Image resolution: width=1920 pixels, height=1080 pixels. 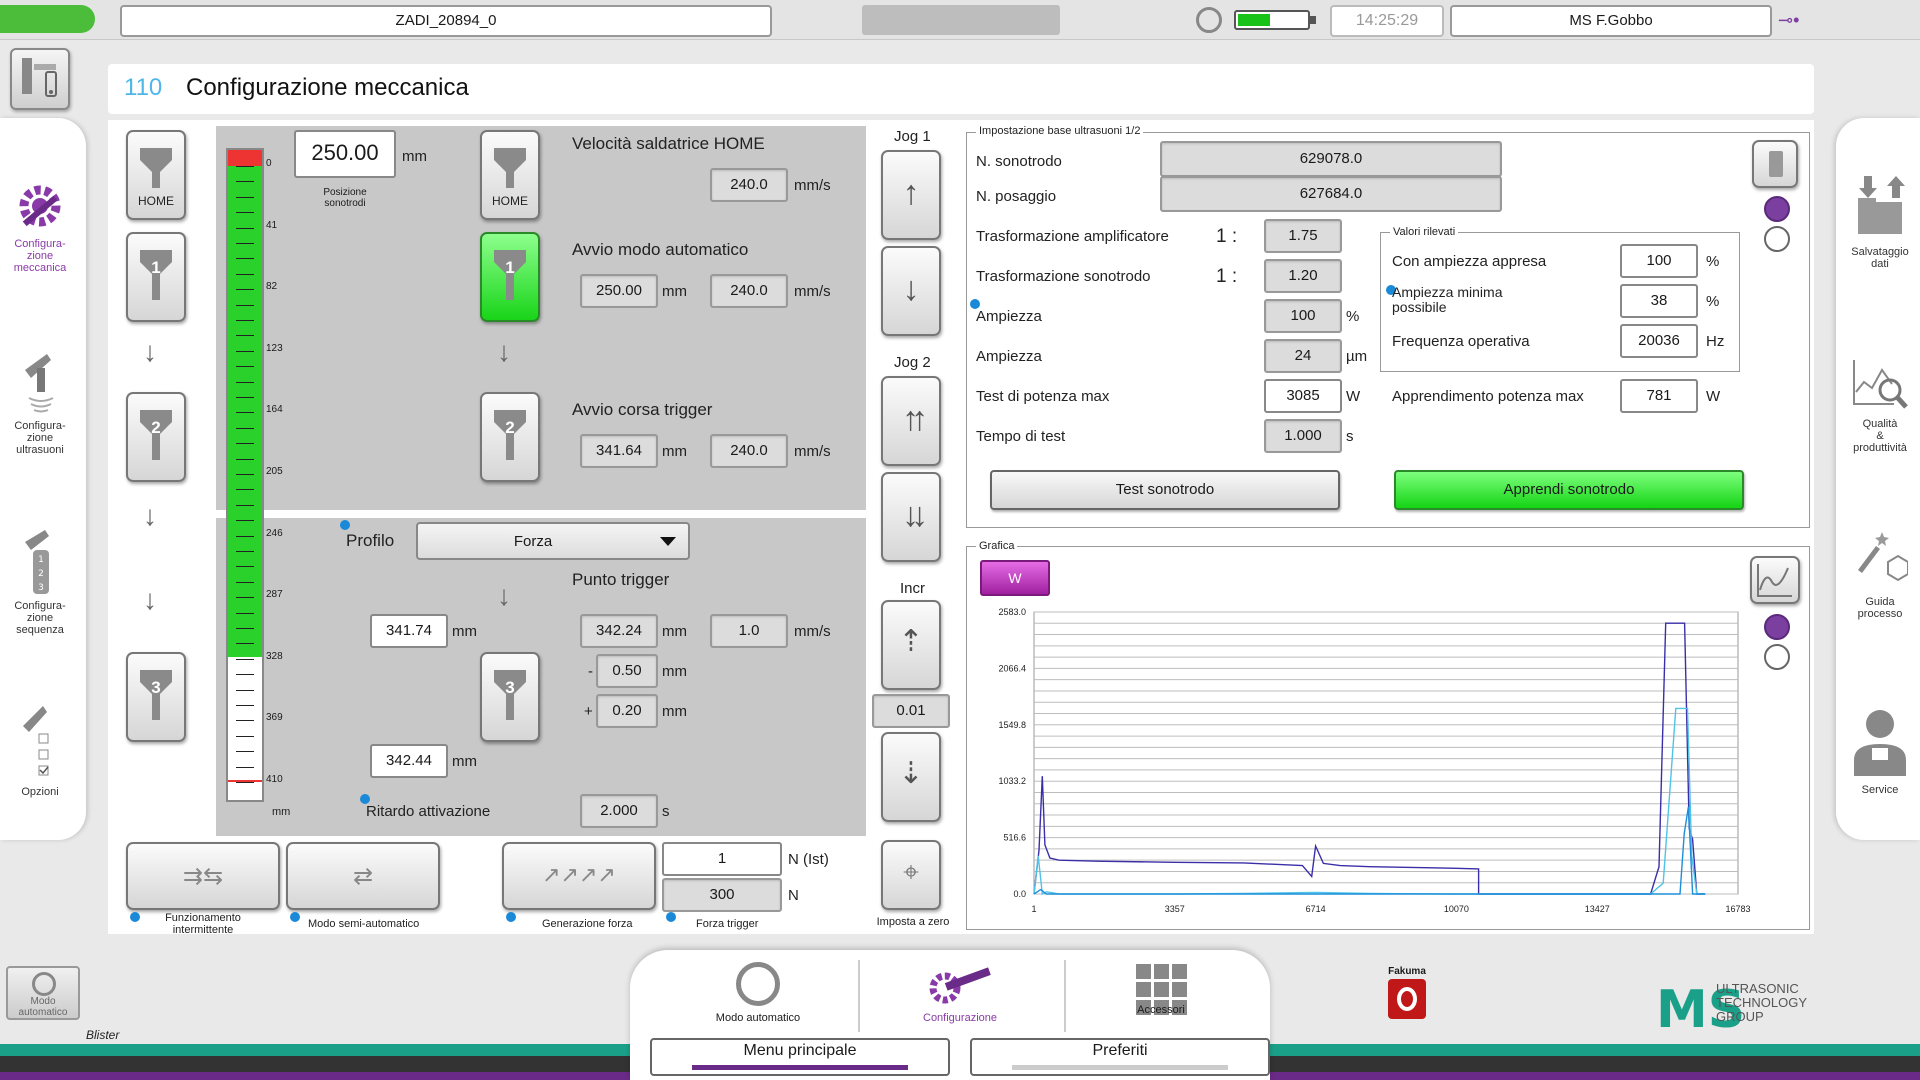 What do you see at coordinates (911, 291) in the screenshot?
I see `jog-down-button: ↓` at bounding box center [911, 291].